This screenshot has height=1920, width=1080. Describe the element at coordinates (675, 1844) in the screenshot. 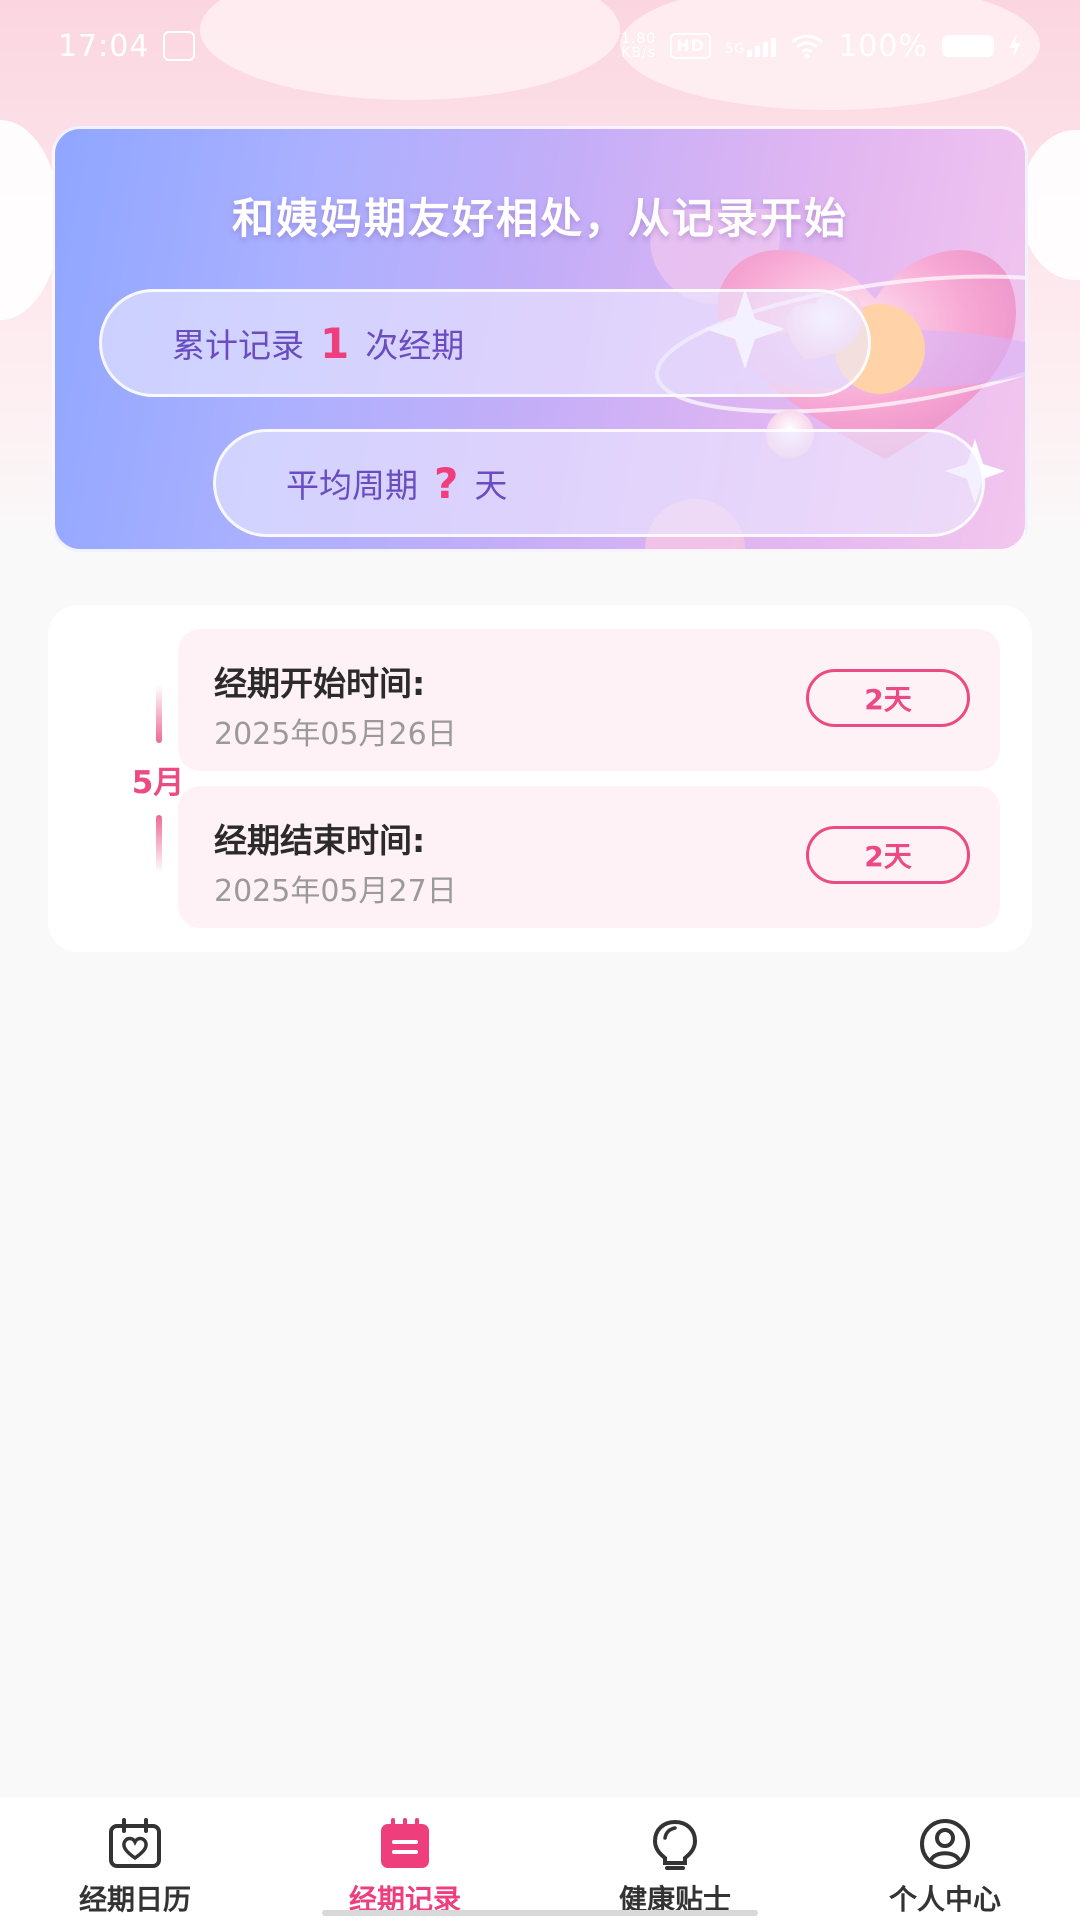

I see `lightbulb-icon` at that location.